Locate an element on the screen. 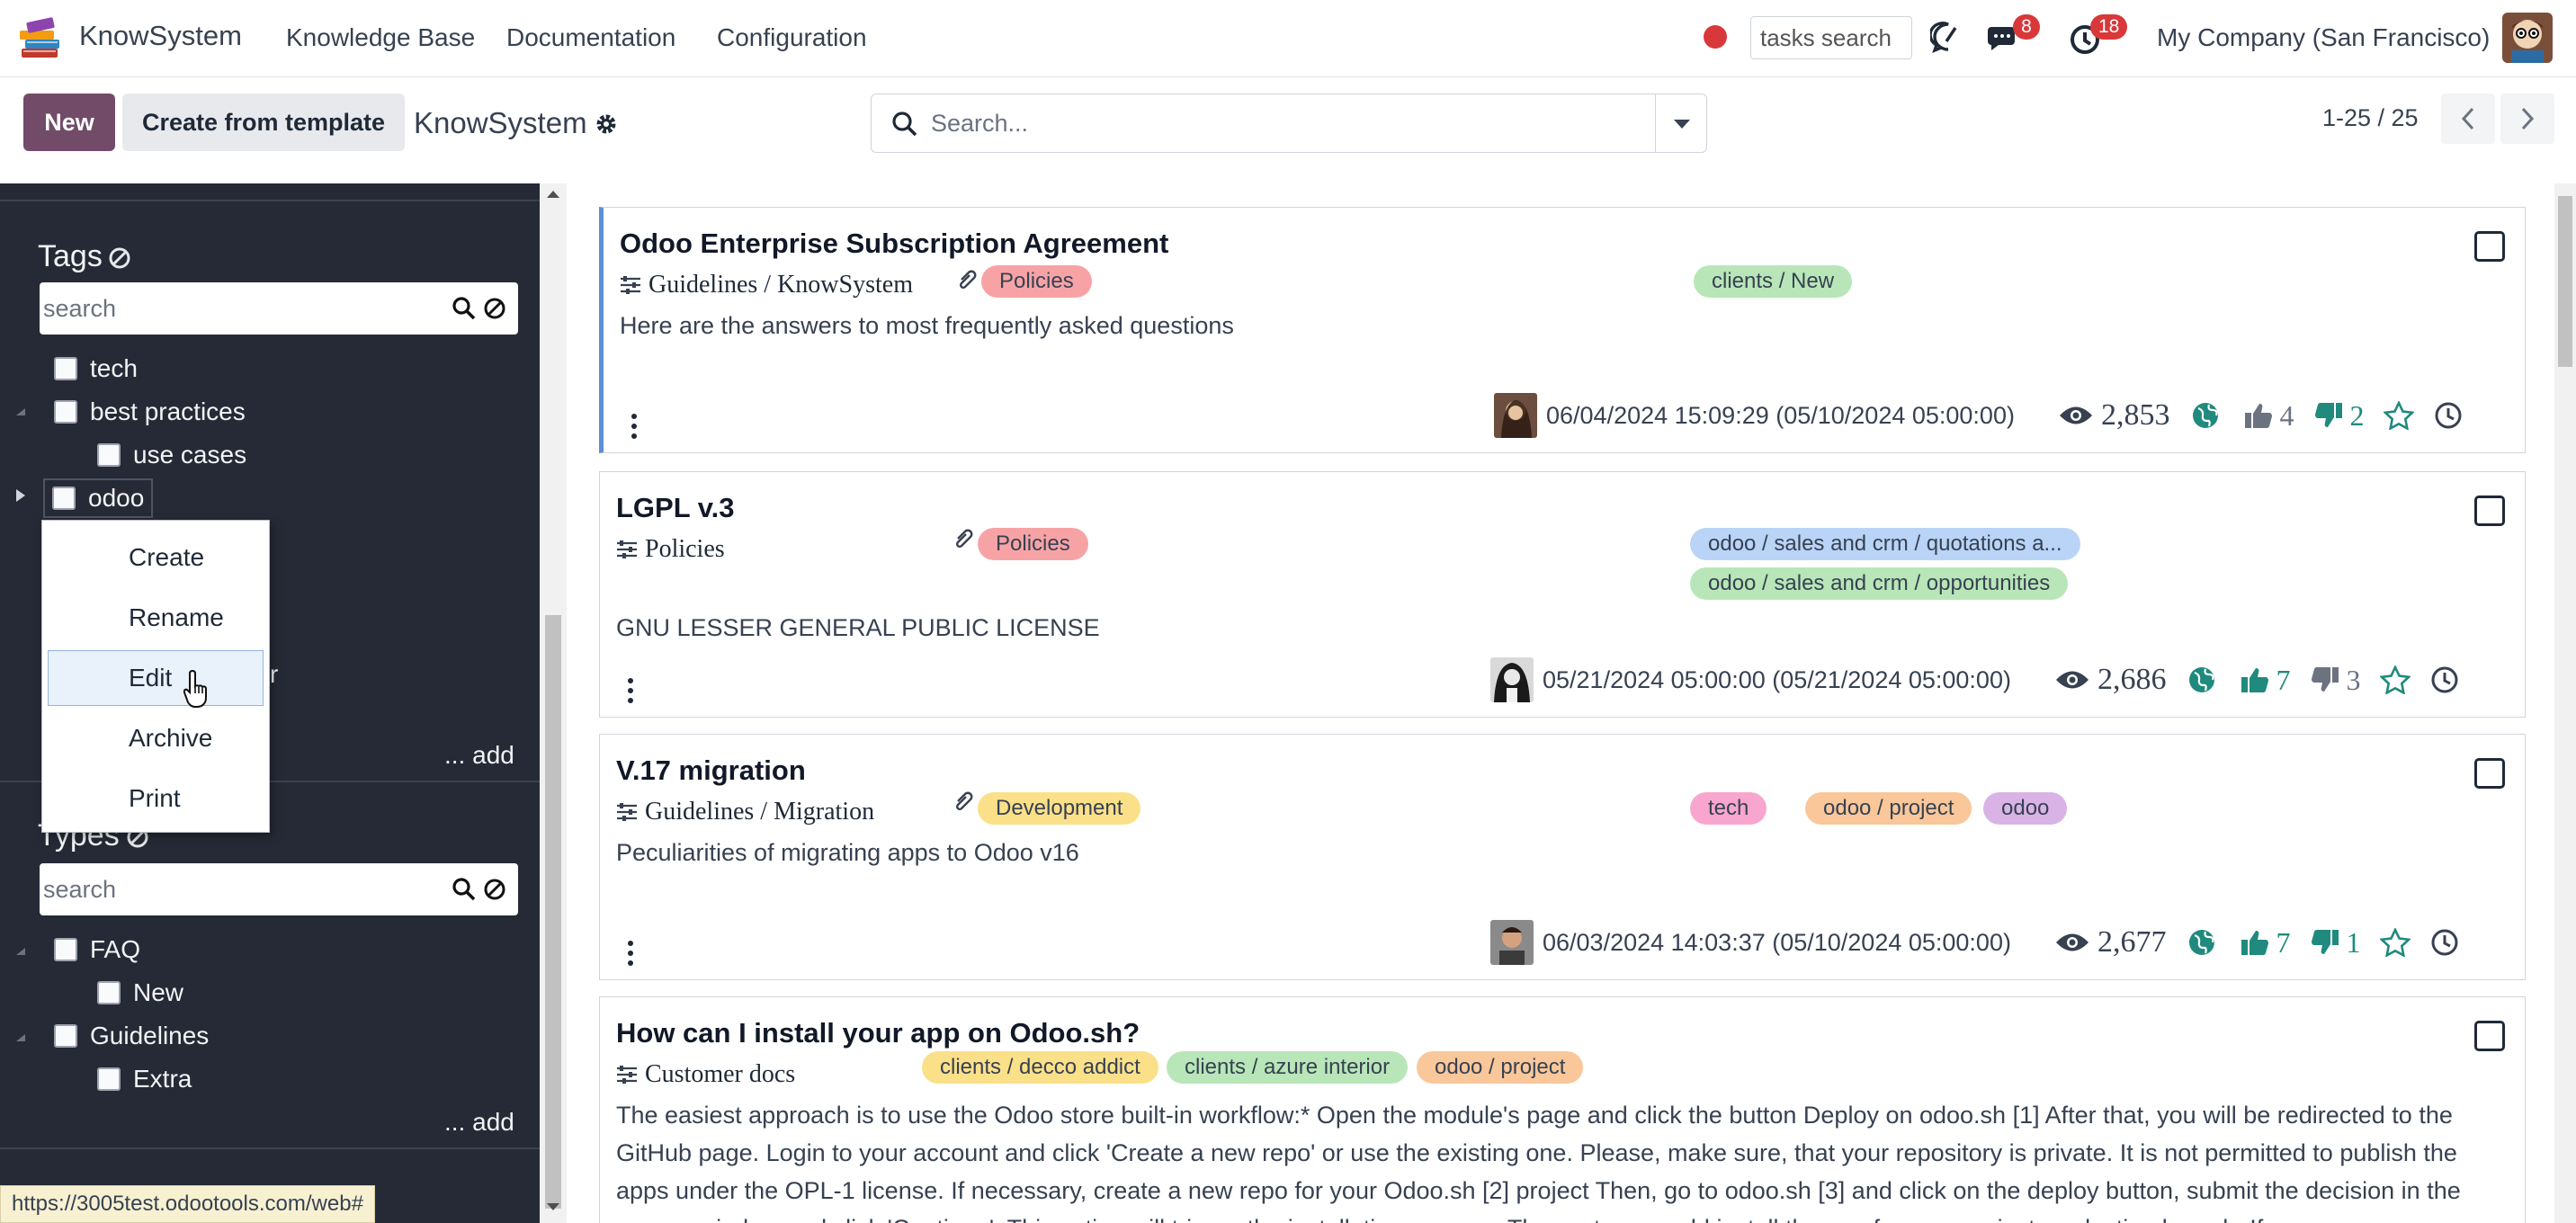  context-menu-edit: Edit is located at coordinates (156, 678).